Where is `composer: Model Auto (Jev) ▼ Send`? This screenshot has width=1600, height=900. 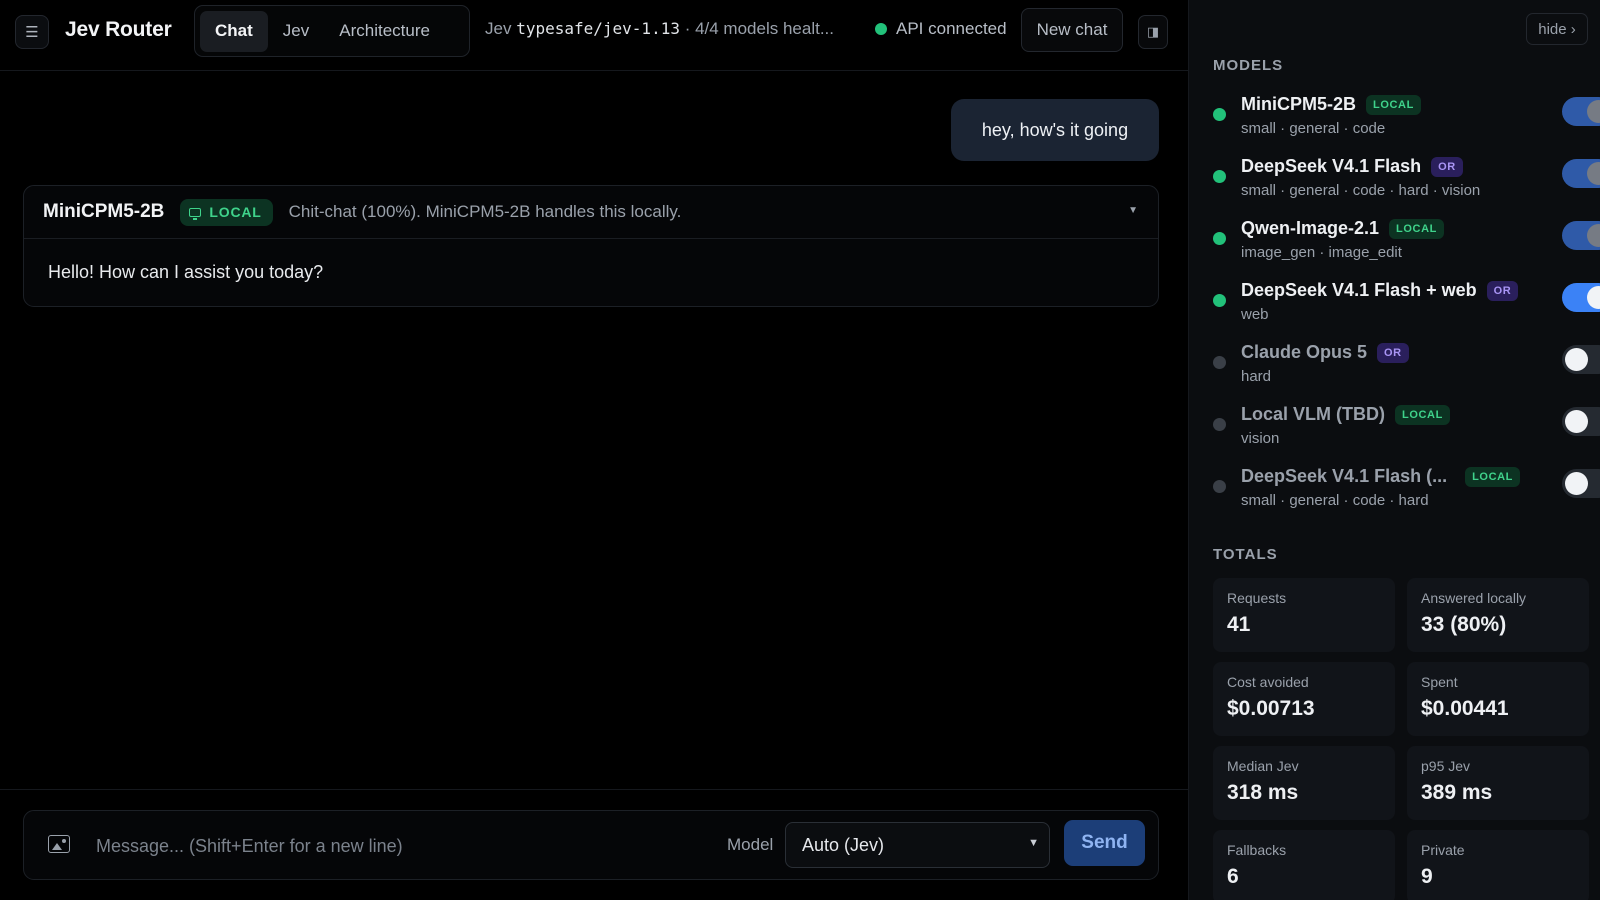 composer: Model Auto (Jev) ▼ Send is located at coordinates (591, 845).